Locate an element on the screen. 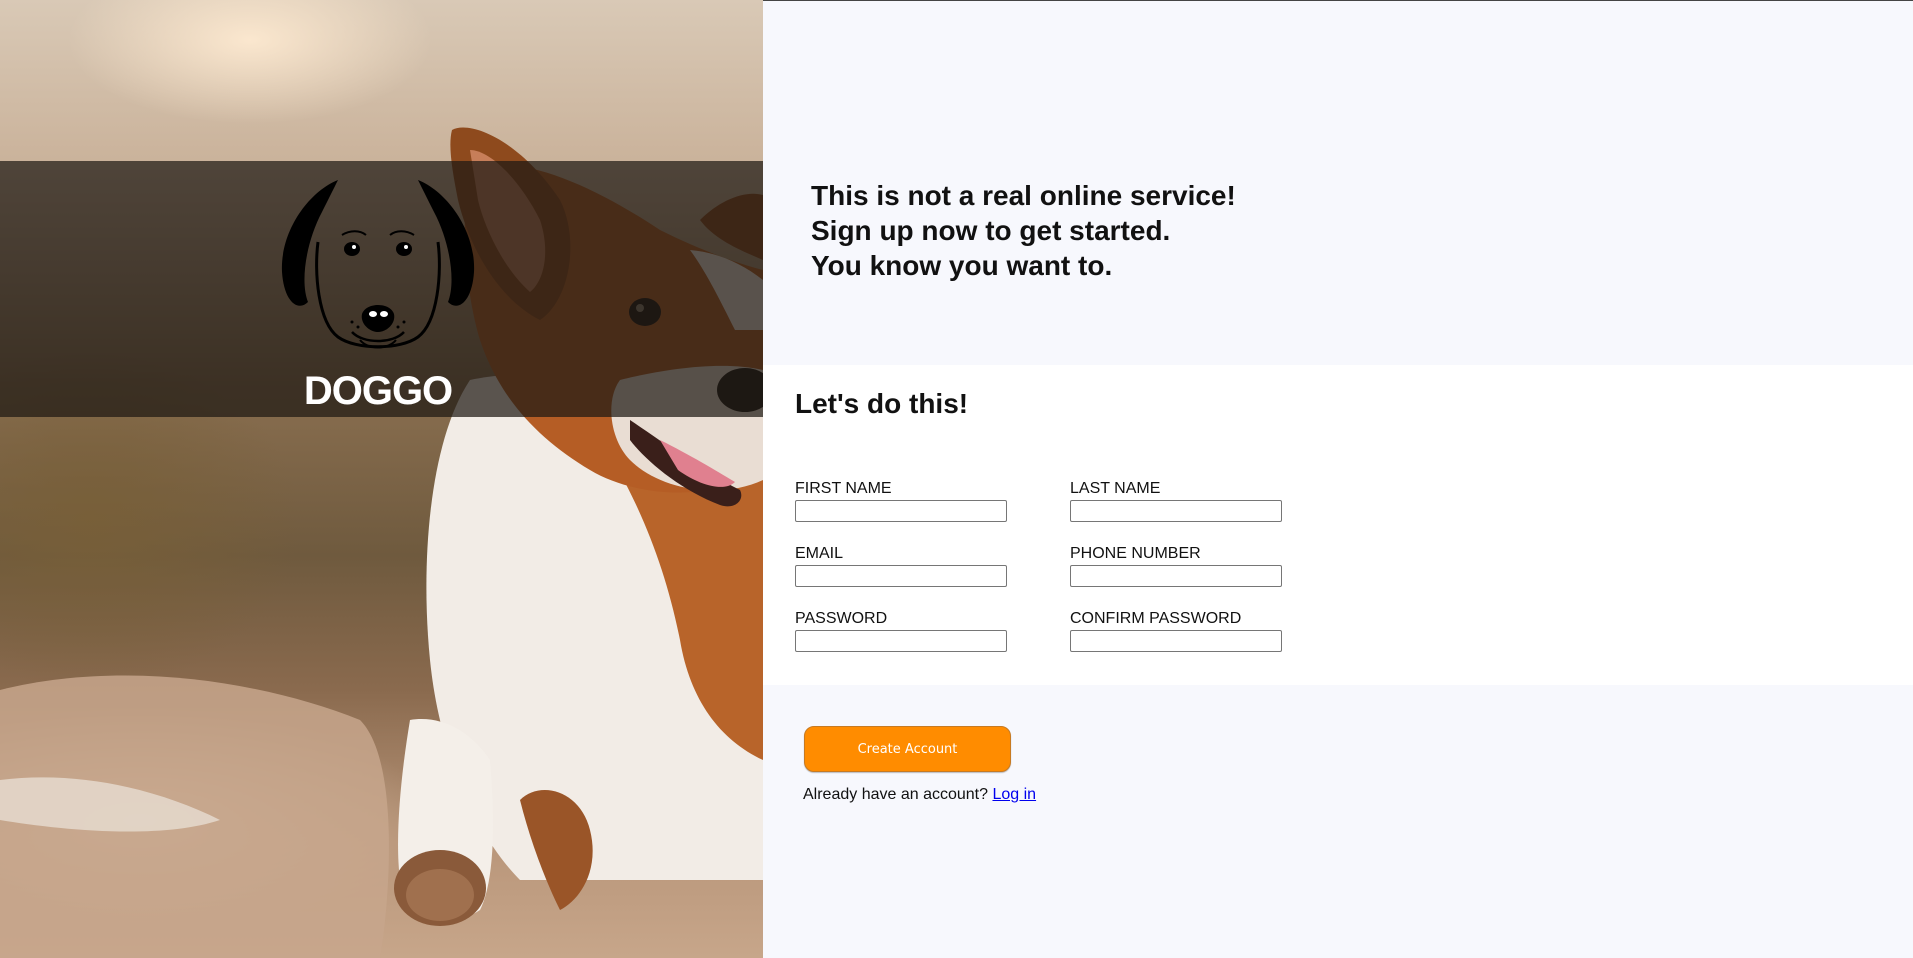  doggo-logo: DOGGO is located at coordinates (378, 292).